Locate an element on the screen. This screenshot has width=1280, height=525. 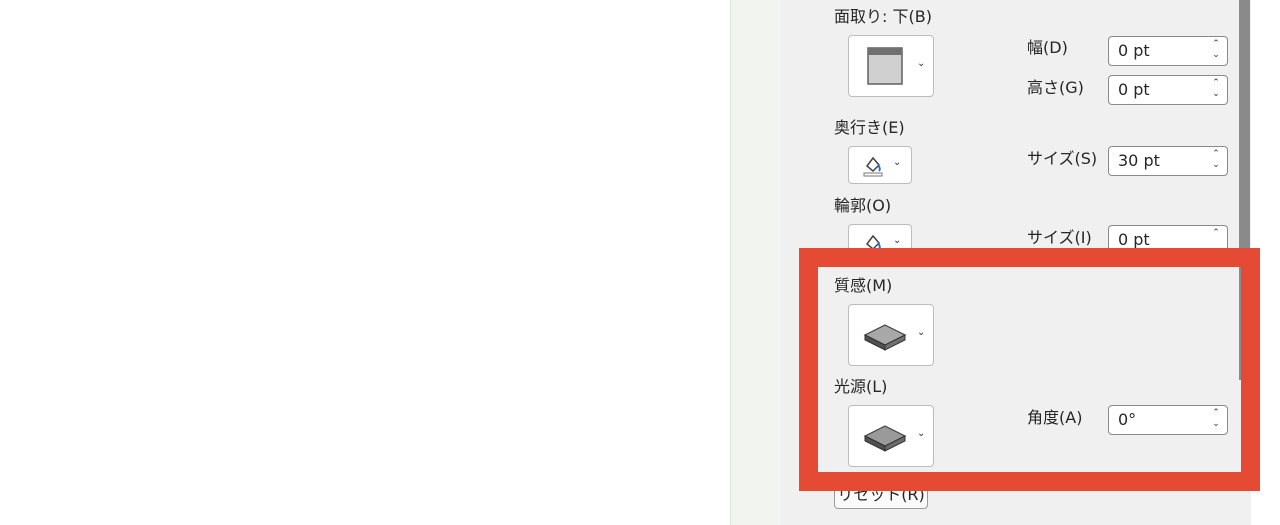
bevel-height-value: 0 pt is located at coordinates (1134, 89).